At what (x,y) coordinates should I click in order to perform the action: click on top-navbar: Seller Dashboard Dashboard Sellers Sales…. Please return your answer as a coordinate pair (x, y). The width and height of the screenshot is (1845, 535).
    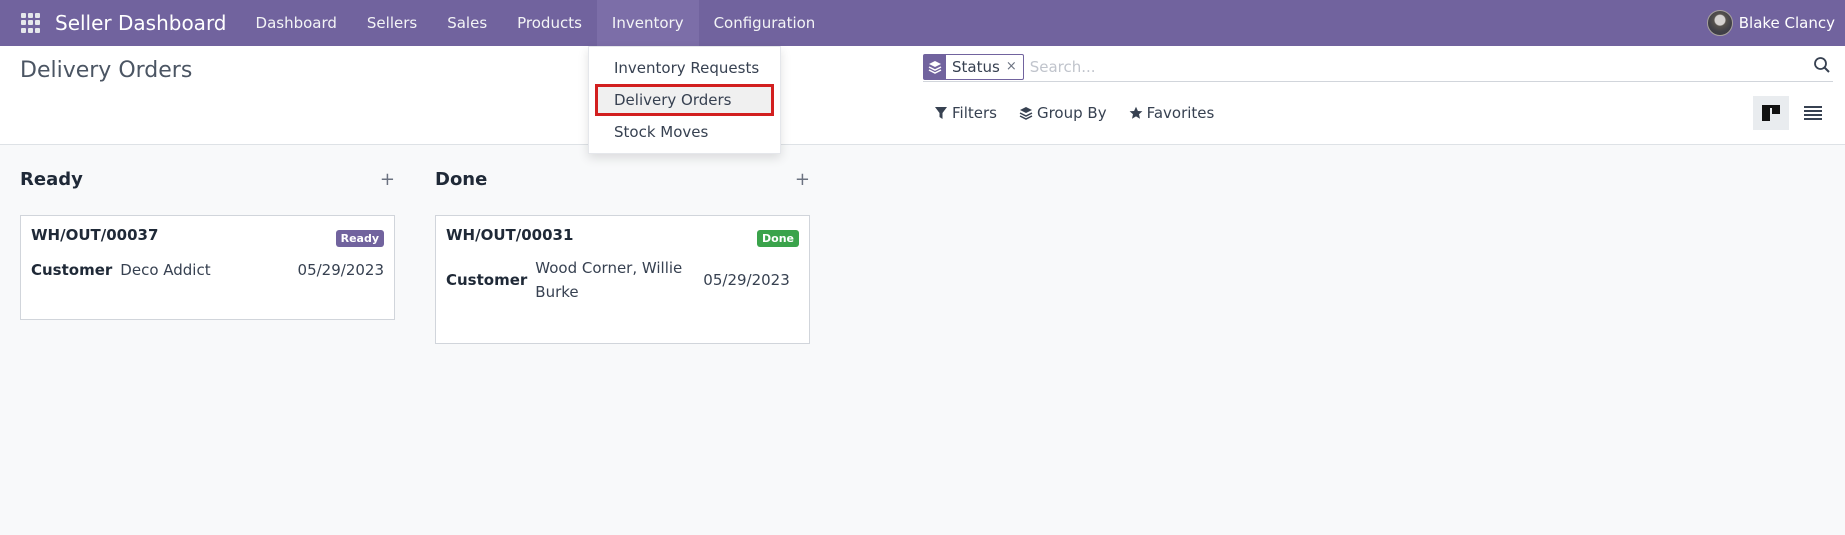
    Looking at the image, I should click on (922, 23).